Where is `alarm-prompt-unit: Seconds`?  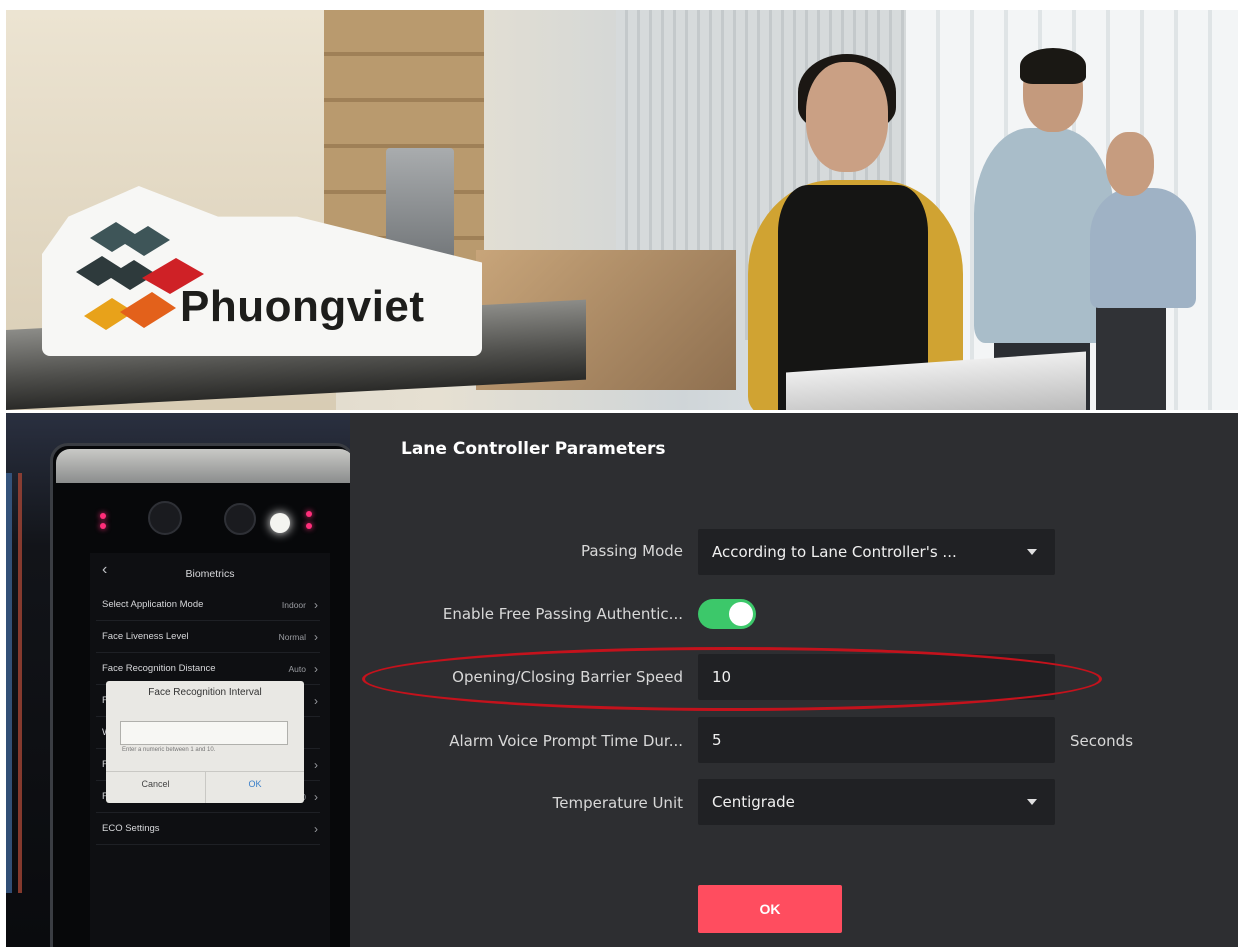 alarm-prompt-unit: Seconds is located at coordinates (1102, 741).